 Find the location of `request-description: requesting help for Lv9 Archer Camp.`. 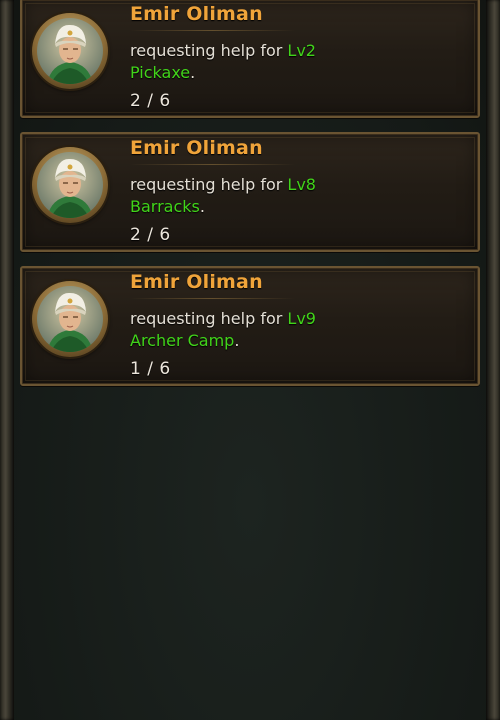

request-description: requesting help for Lv9 Archer Camp. is located at coordinates (250, 330).